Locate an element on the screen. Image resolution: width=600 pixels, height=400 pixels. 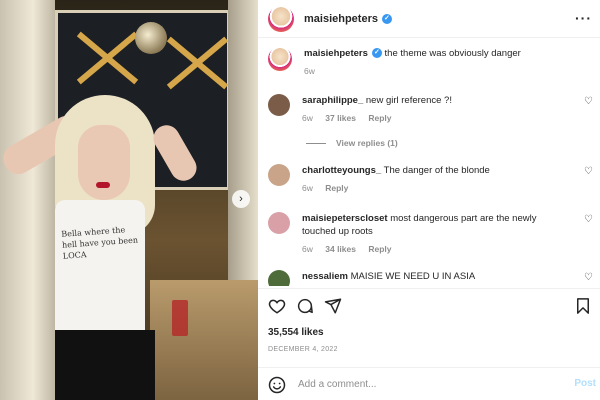
comment-text: new girl reference ?! is located at coordinates (408, 100).